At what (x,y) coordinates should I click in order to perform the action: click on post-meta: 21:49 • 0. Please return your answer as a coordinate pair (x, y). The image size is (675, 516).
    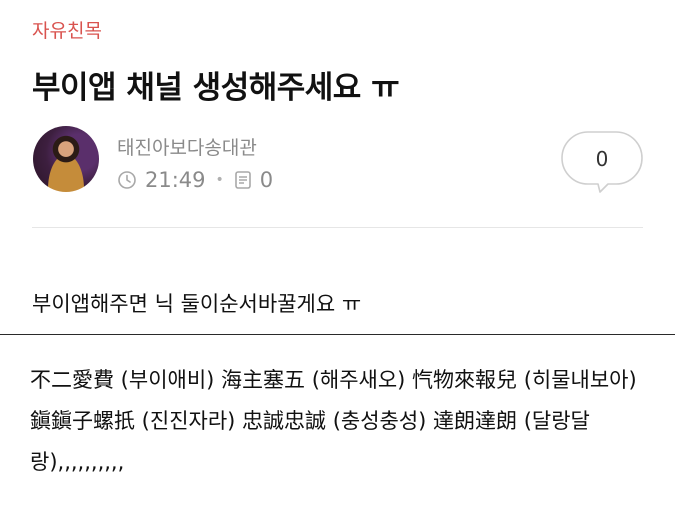
    Looking at the image, I should click on (195, 180).